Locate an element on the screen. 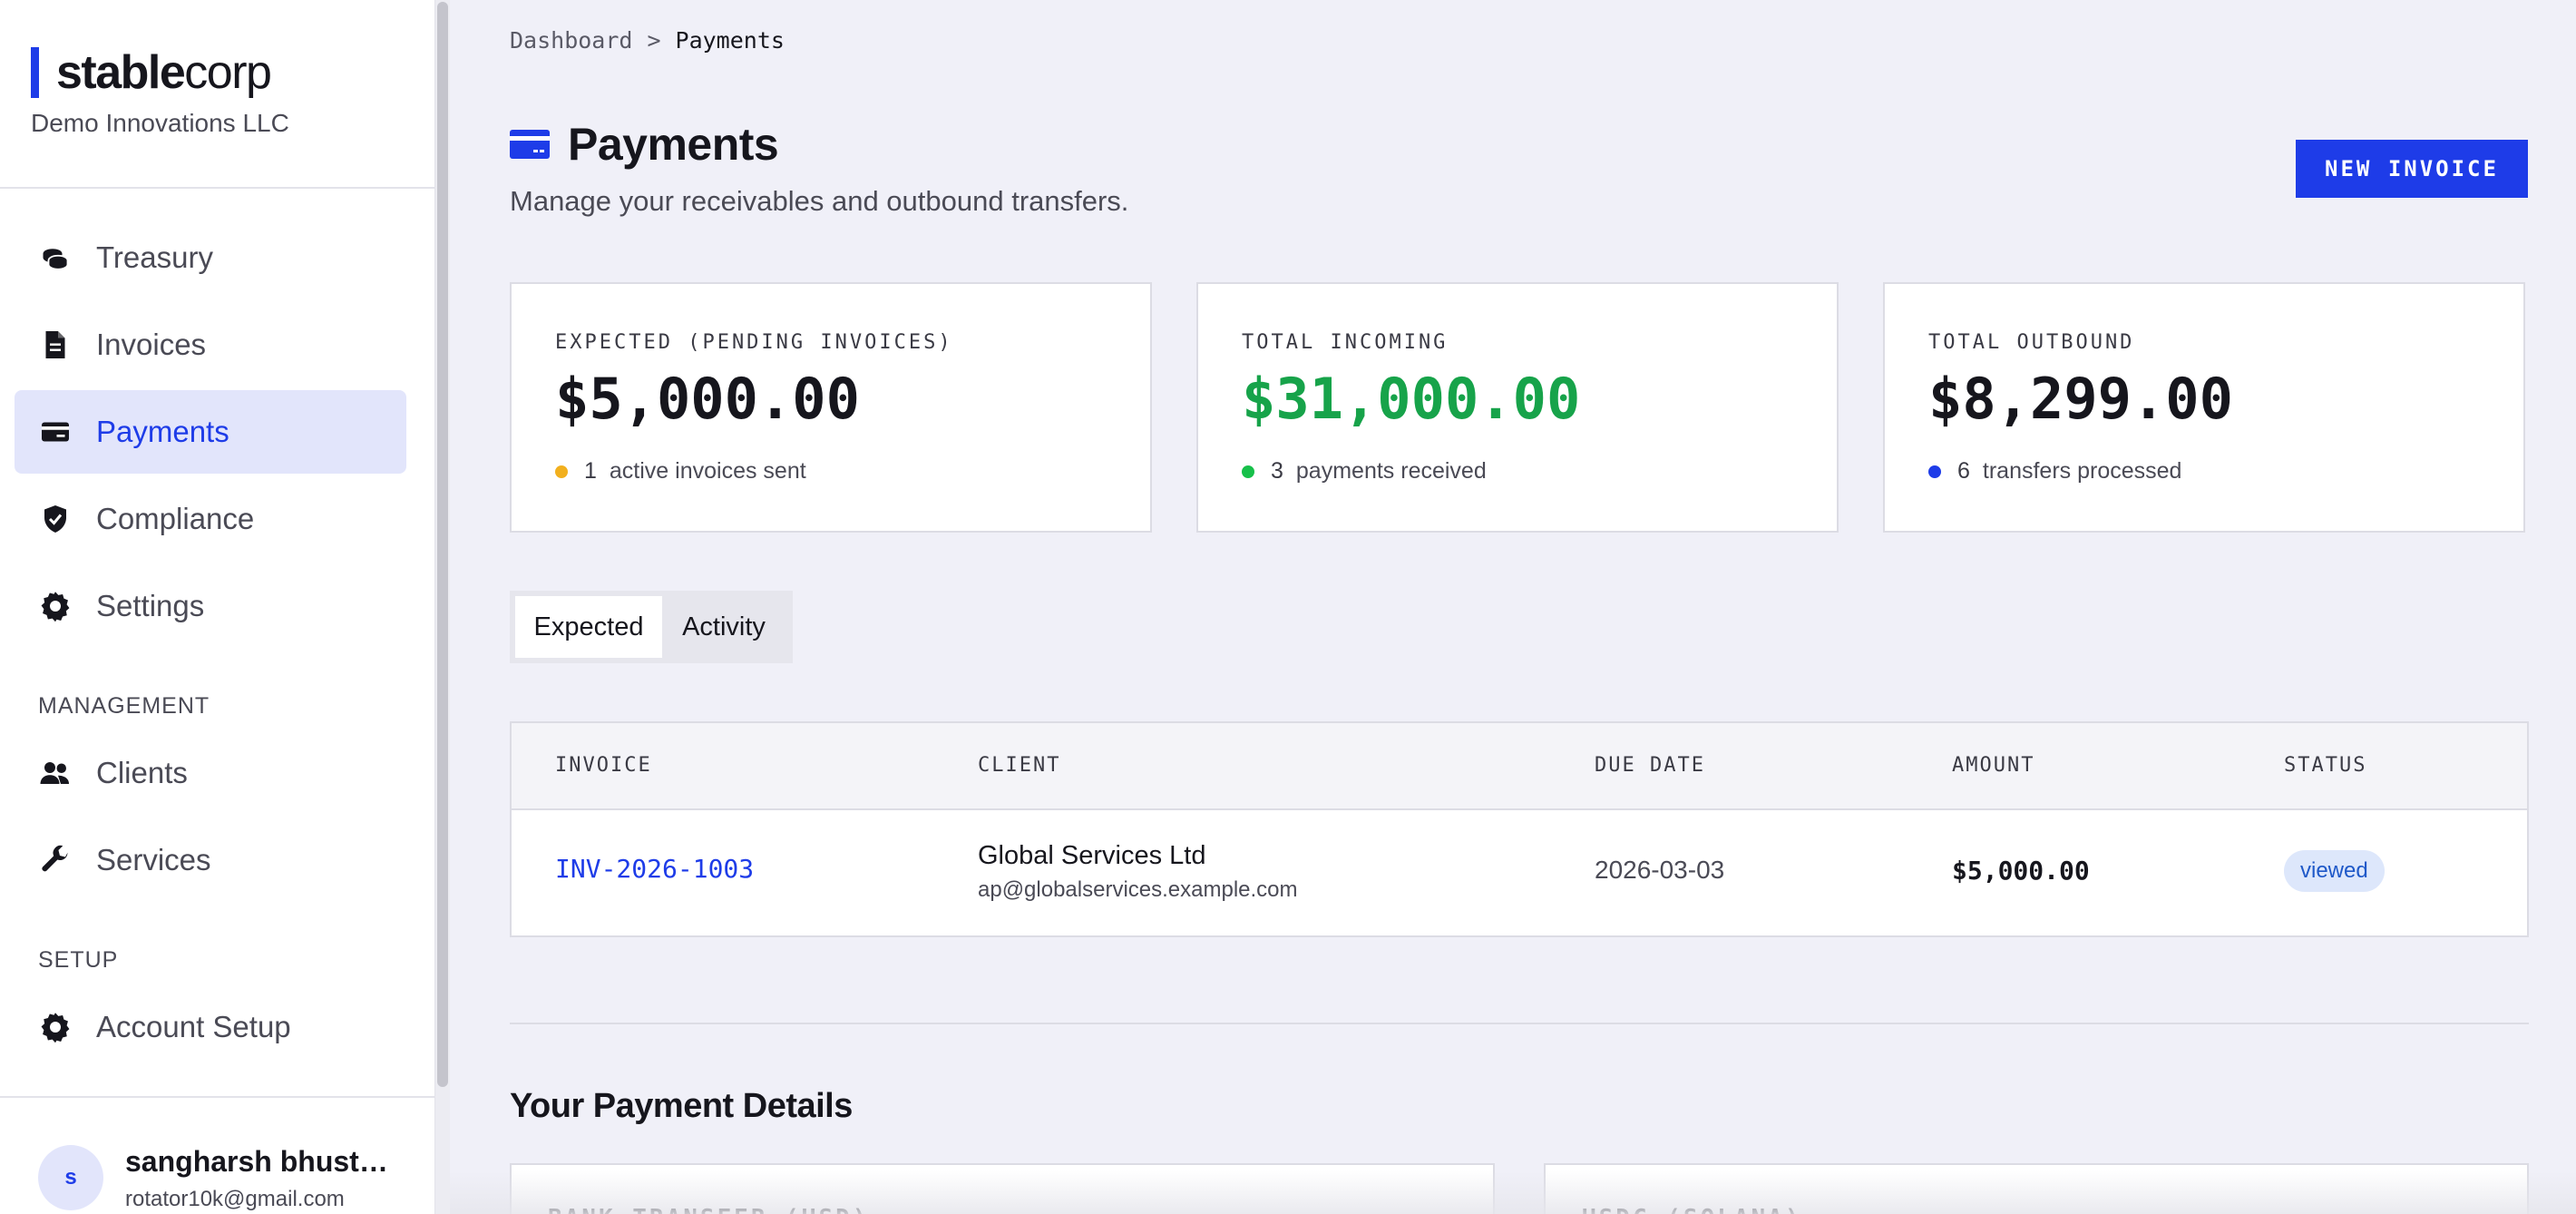  card-note: 6 transfers processed is located at coordinates (2054, 471).